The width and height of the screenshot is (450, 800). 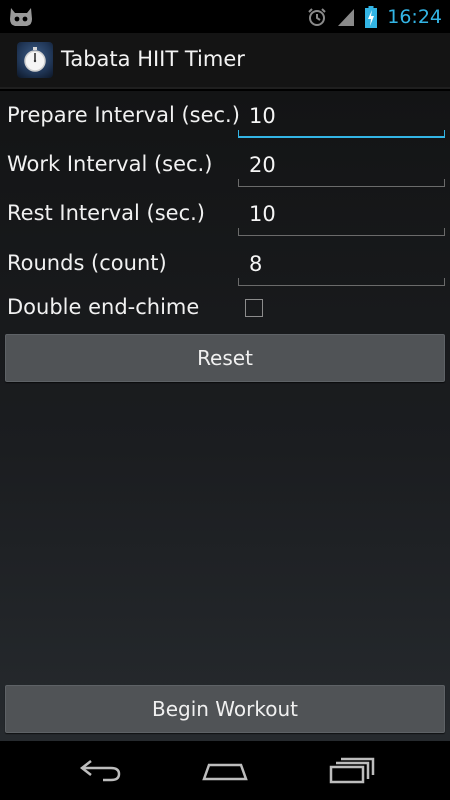 I want to click on rounds-field: 8, so click(x=341, y=266).